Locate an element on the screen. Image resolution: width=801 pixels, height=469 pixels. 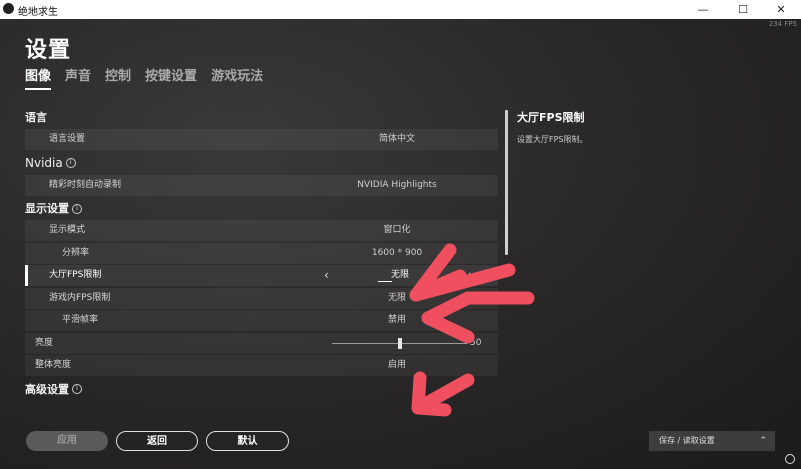
setting-row-lobby-fps: 大厅FPS限制 ‹ 无限 › is located at coordinates (261, 275).